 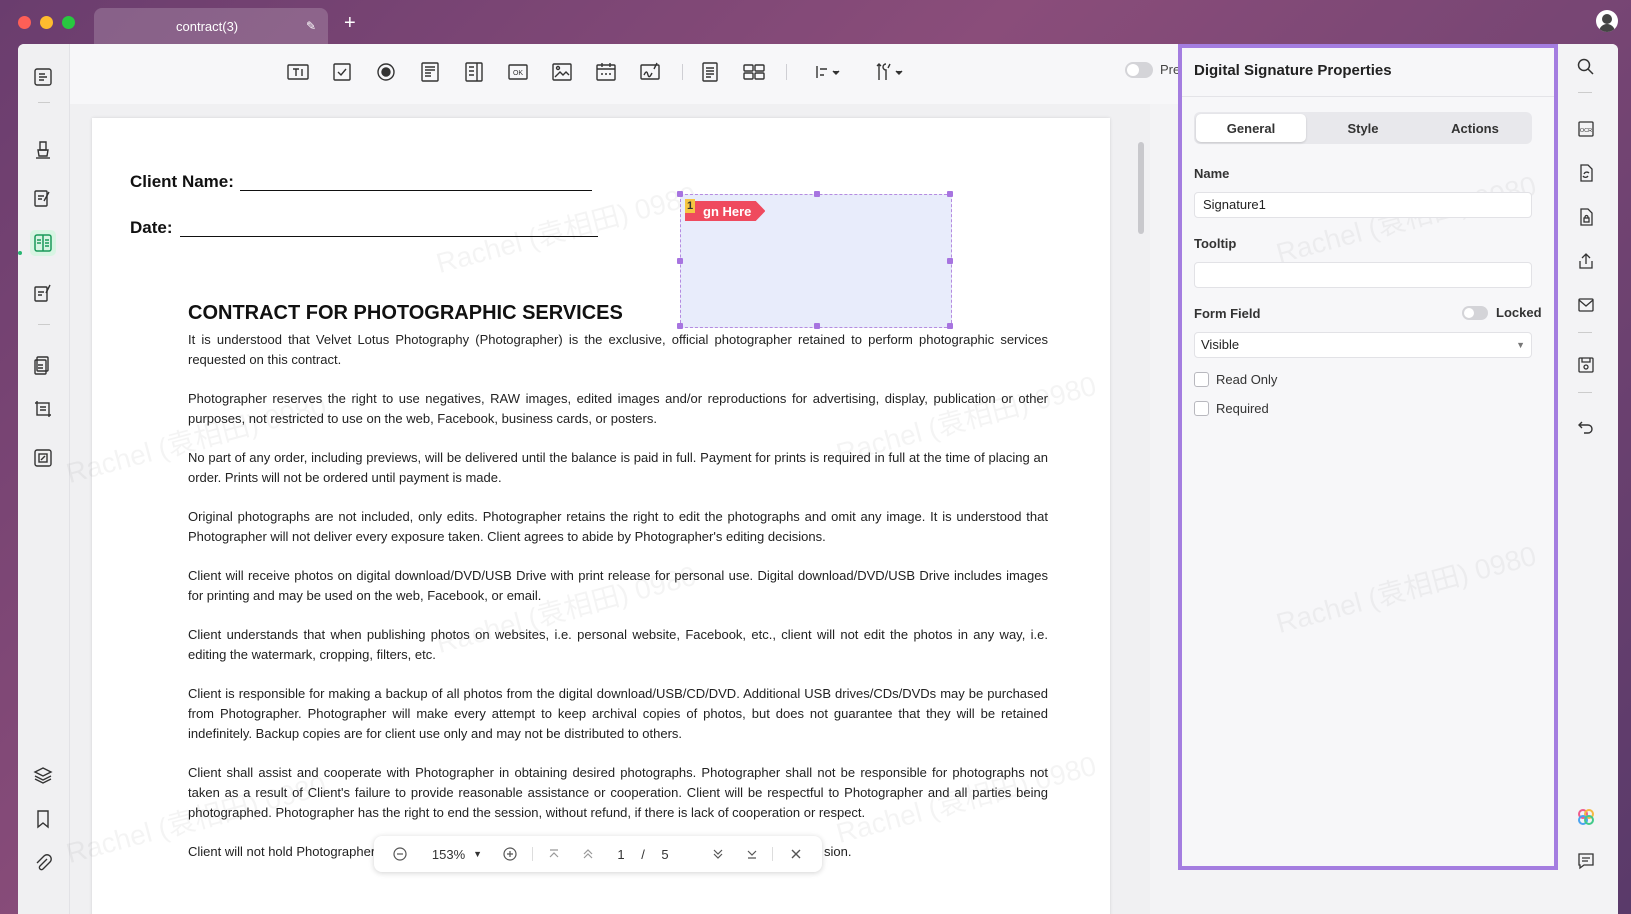 What do you see at coordinates (350, 23) in the screenshot?
I see `new-tab-button: +` at bounding box center [350, 23].